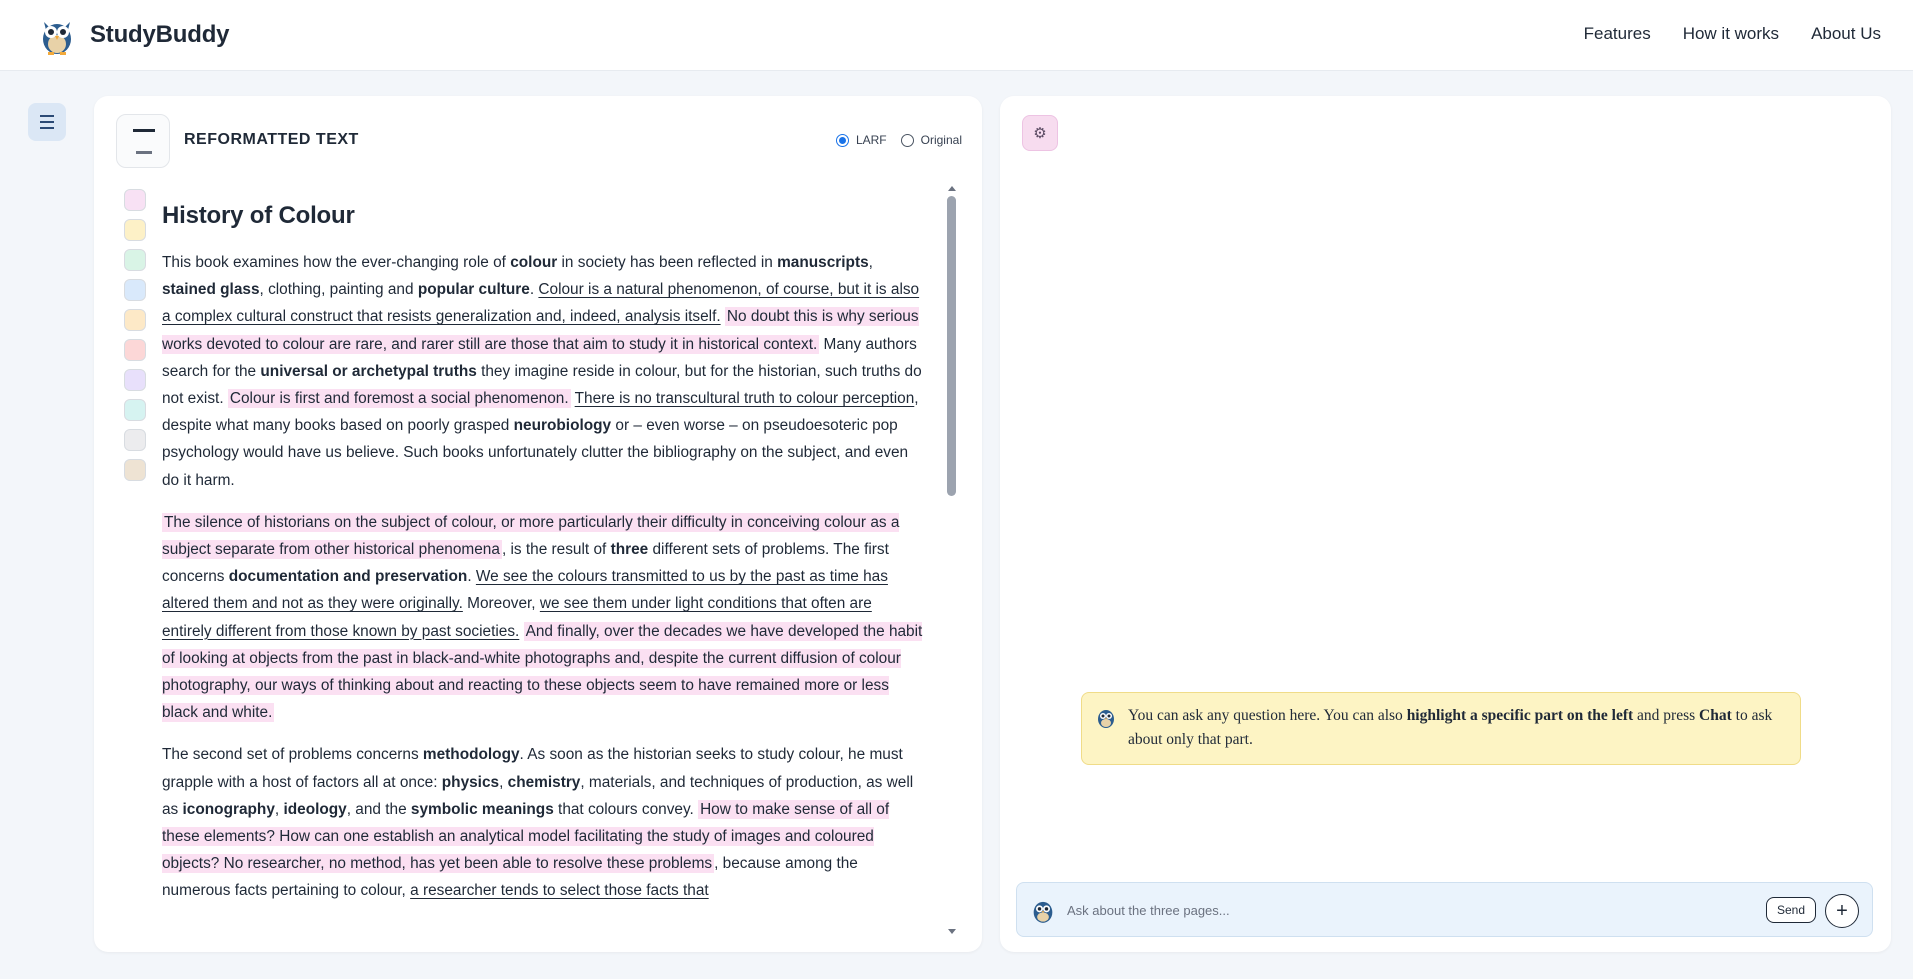 The width and height of the screenshot is (1913, 979). Describe the element at coordinates (1617, 34) in the screenshot. I see `nav-features: Features` at that location.